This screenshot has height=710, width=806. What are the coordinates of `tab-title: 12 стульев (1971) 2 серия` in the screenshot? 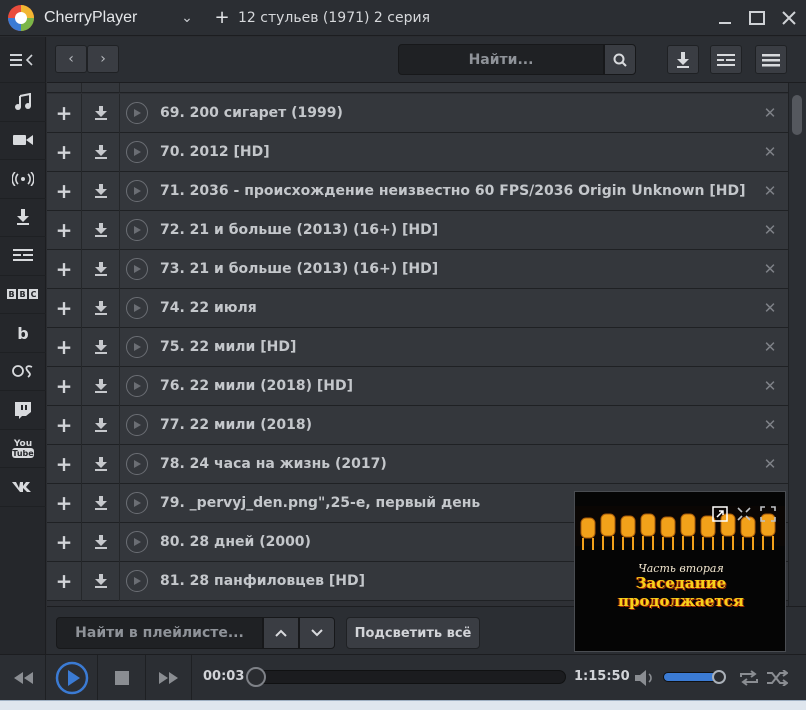 It's located at (334, 18).